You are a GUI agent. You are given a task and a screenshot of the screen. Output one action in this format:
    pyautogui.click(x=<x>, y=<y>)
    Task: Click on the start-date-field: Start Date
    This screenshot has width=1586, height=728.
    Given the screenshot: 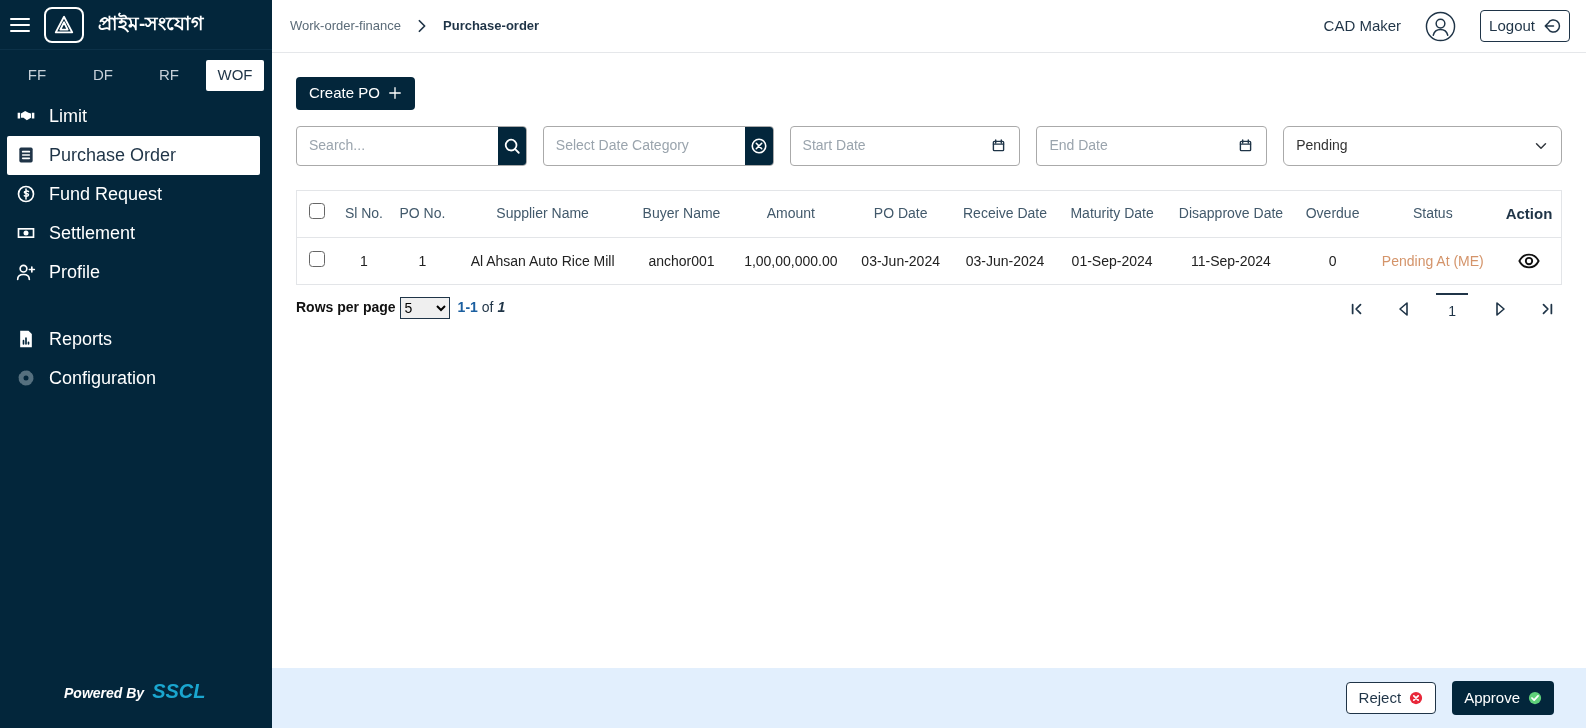 What is the action you would take?
    pyautogui.click(x=905, y=145)
    